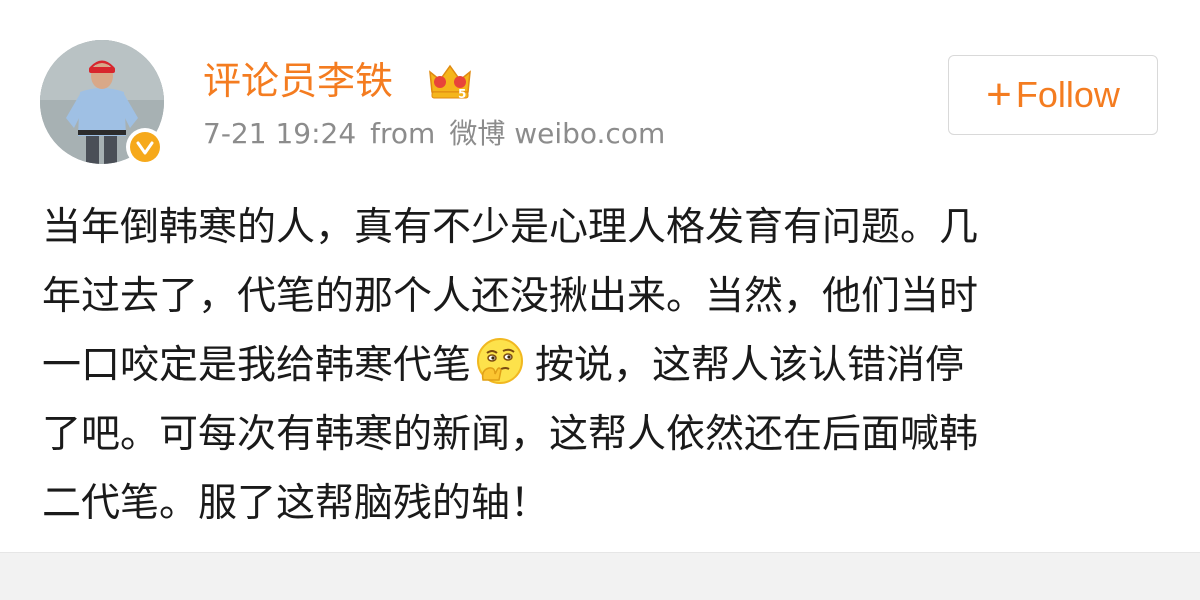 This screenshot has height=600, width=1200. I want to click on author-name: 评论员李铁, so click(298, 81).